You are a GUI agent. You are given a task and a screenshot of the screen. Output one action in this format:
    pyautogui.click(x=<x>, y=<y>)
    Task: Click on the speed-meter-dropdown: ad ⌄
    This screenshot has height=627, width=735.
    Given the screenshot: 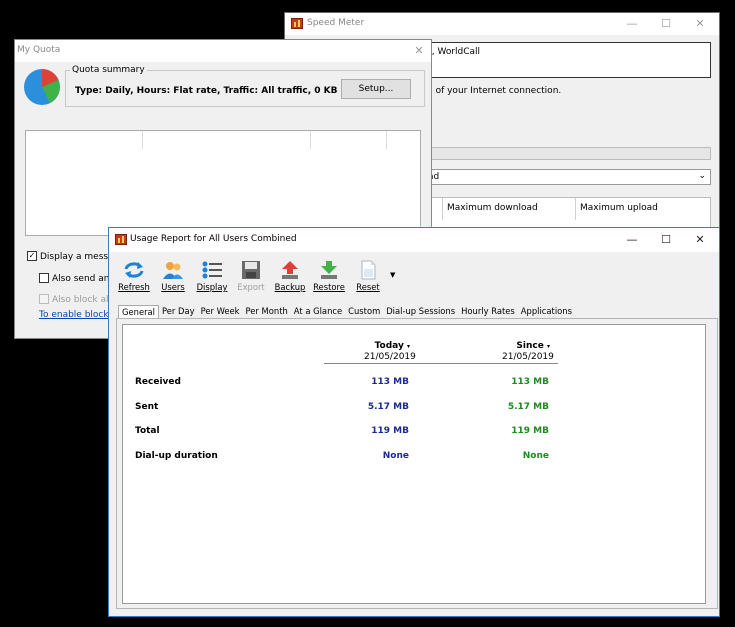 What is the action you would take?
    pyautogui.click(x=569, y=177)
    